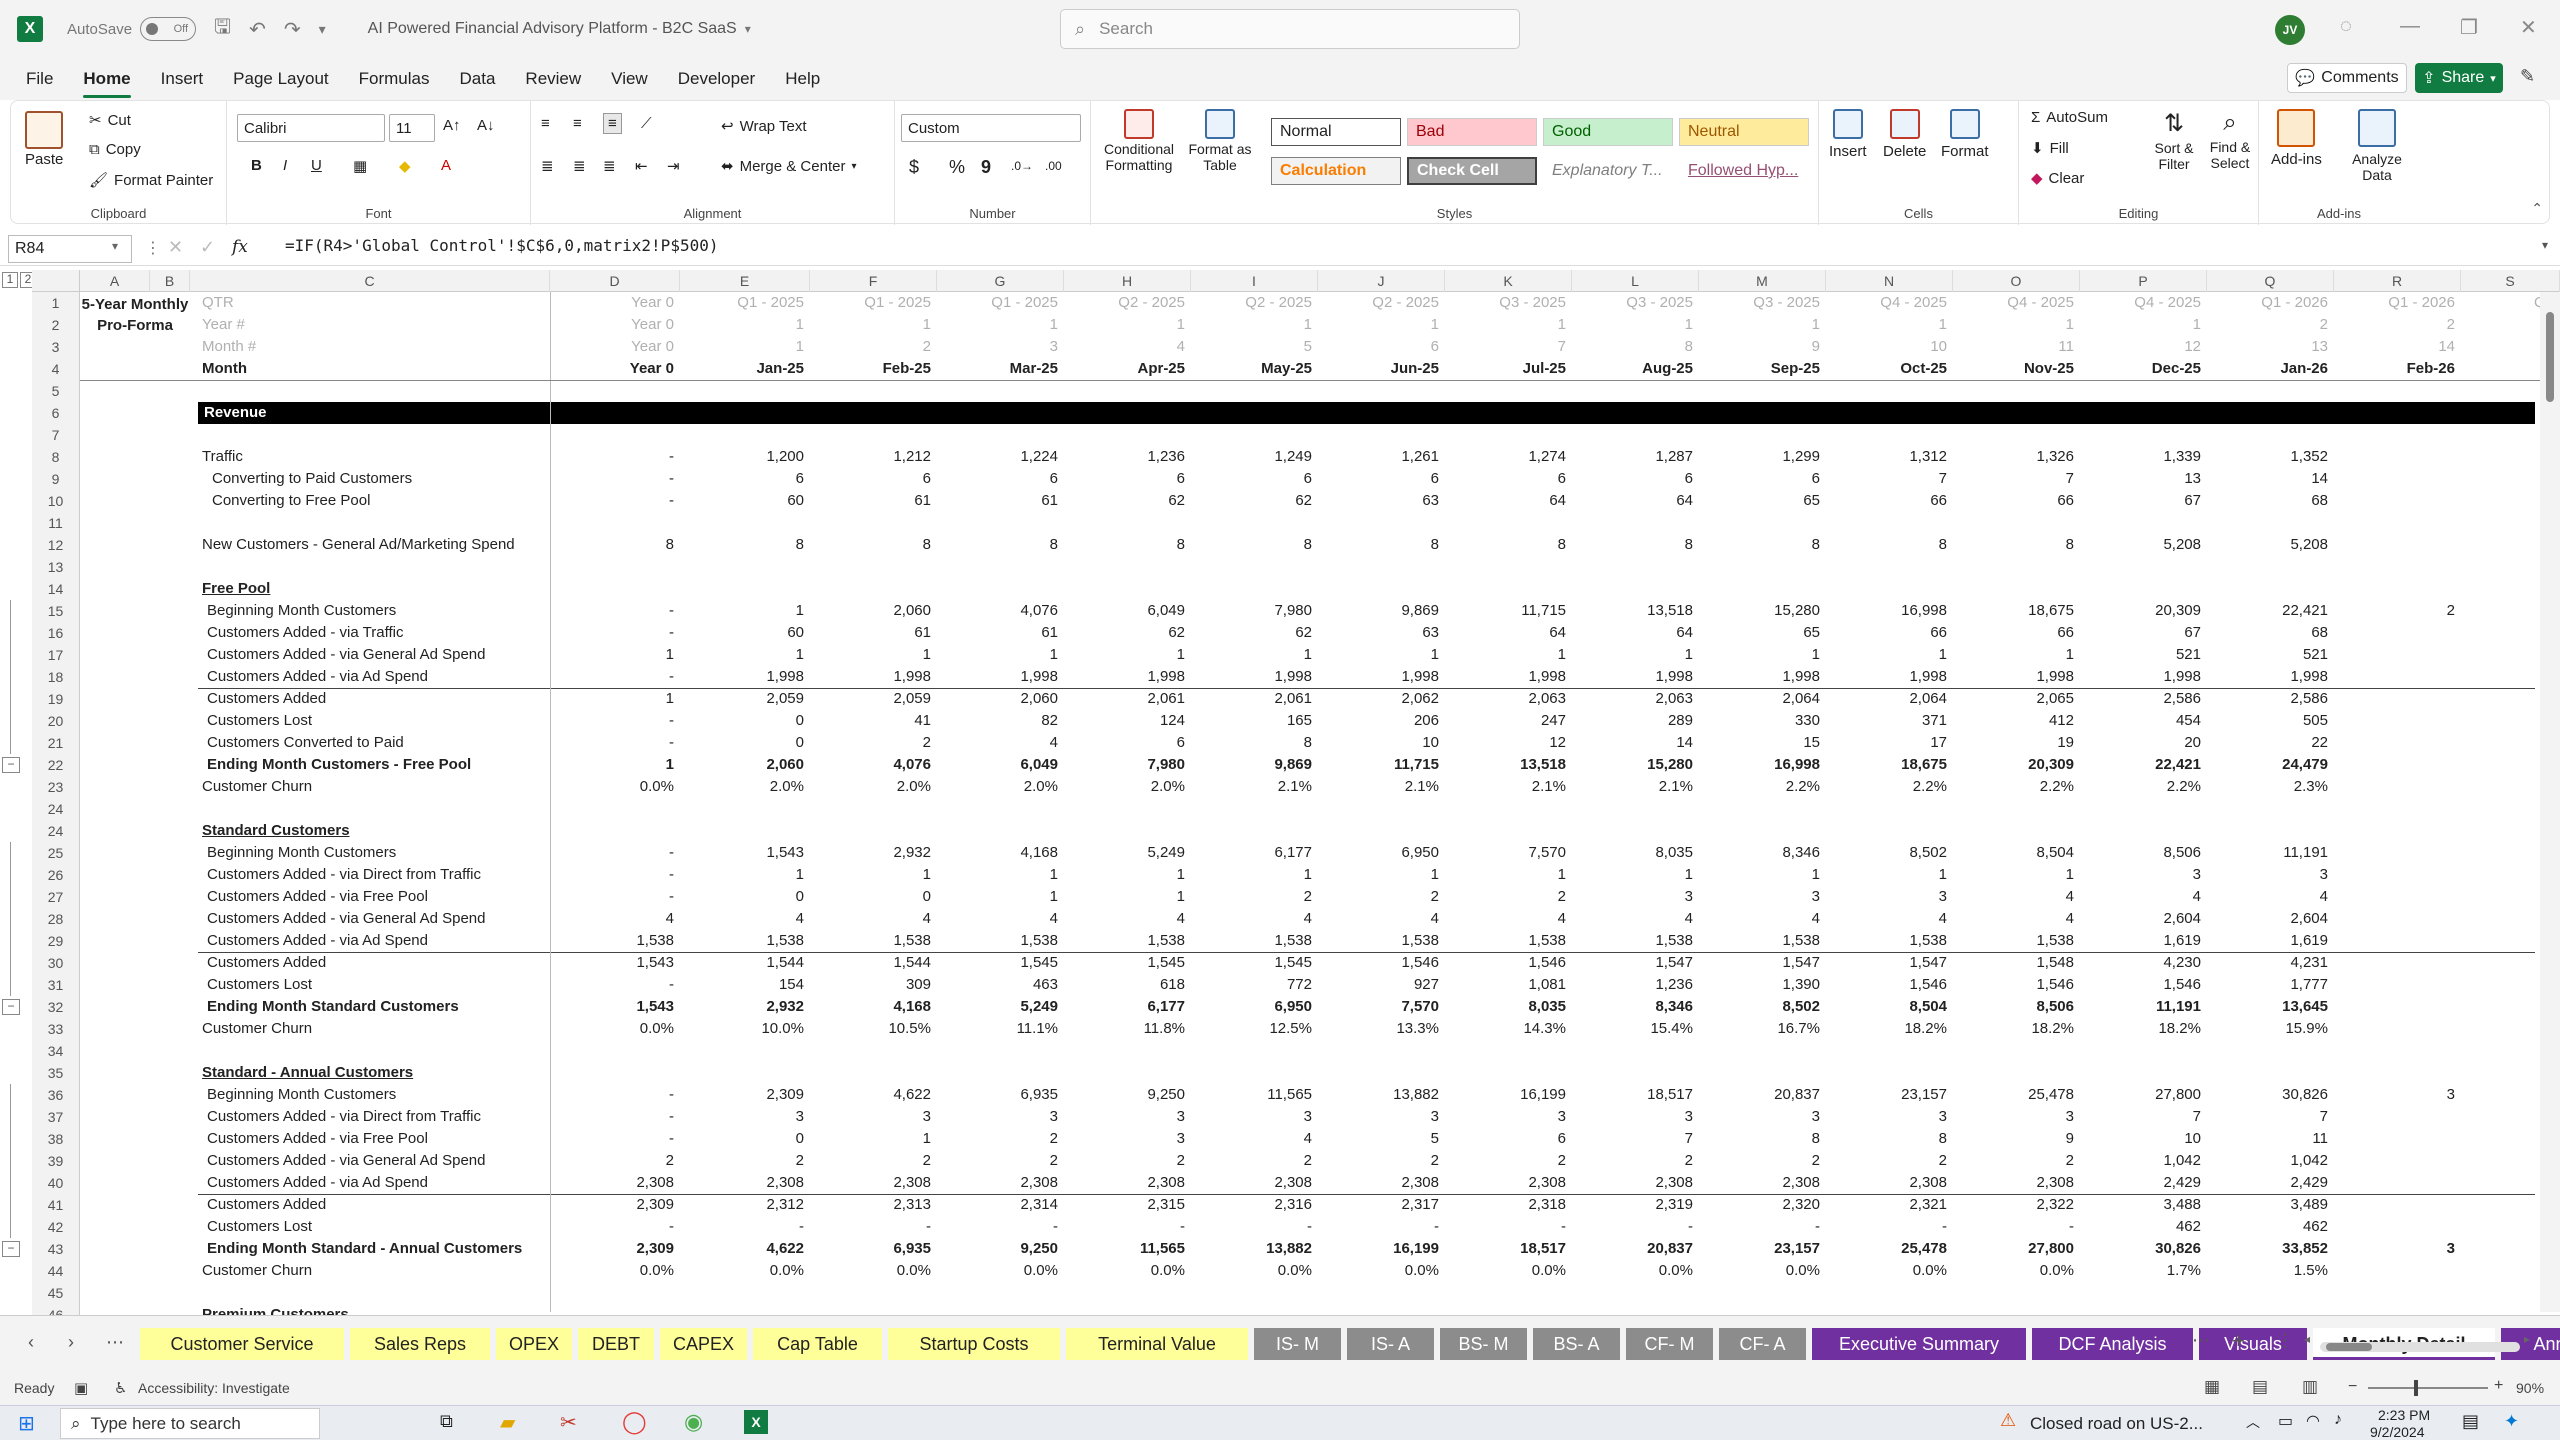  Describe the element at coordinates (2270, 347) in the screenshot. I see `data-cell: 13` at that location.